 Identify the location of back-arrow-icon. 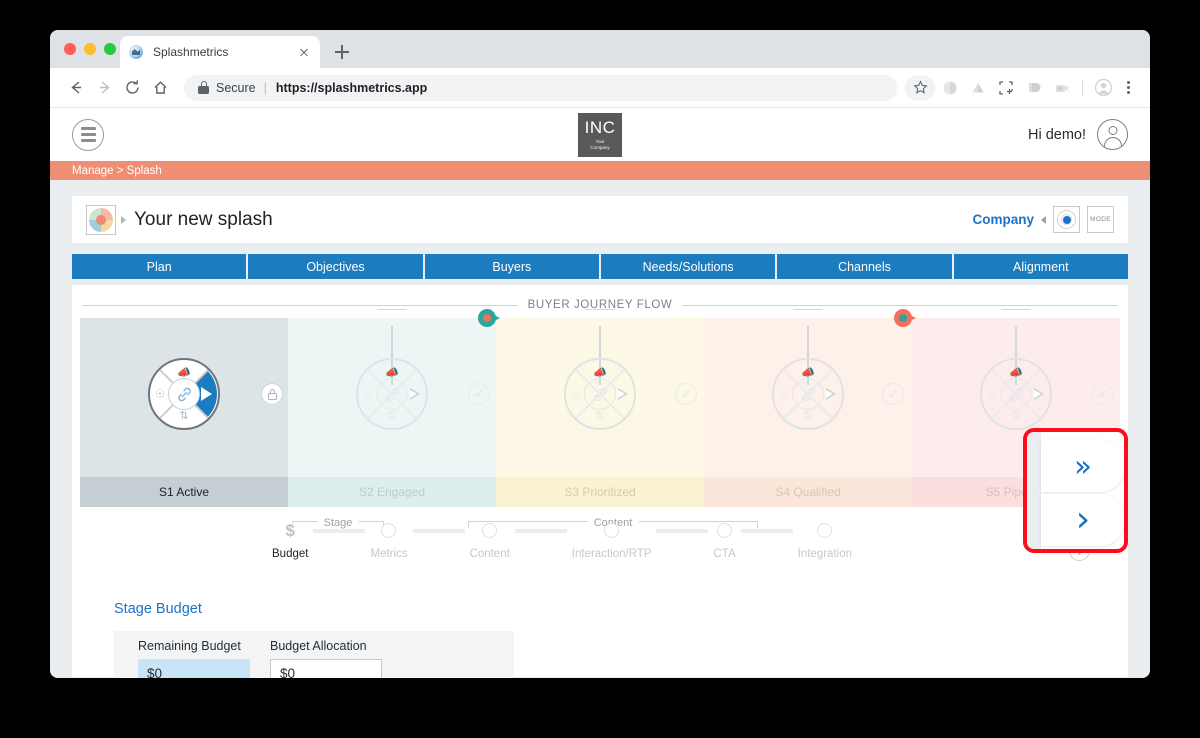
(76, 88).